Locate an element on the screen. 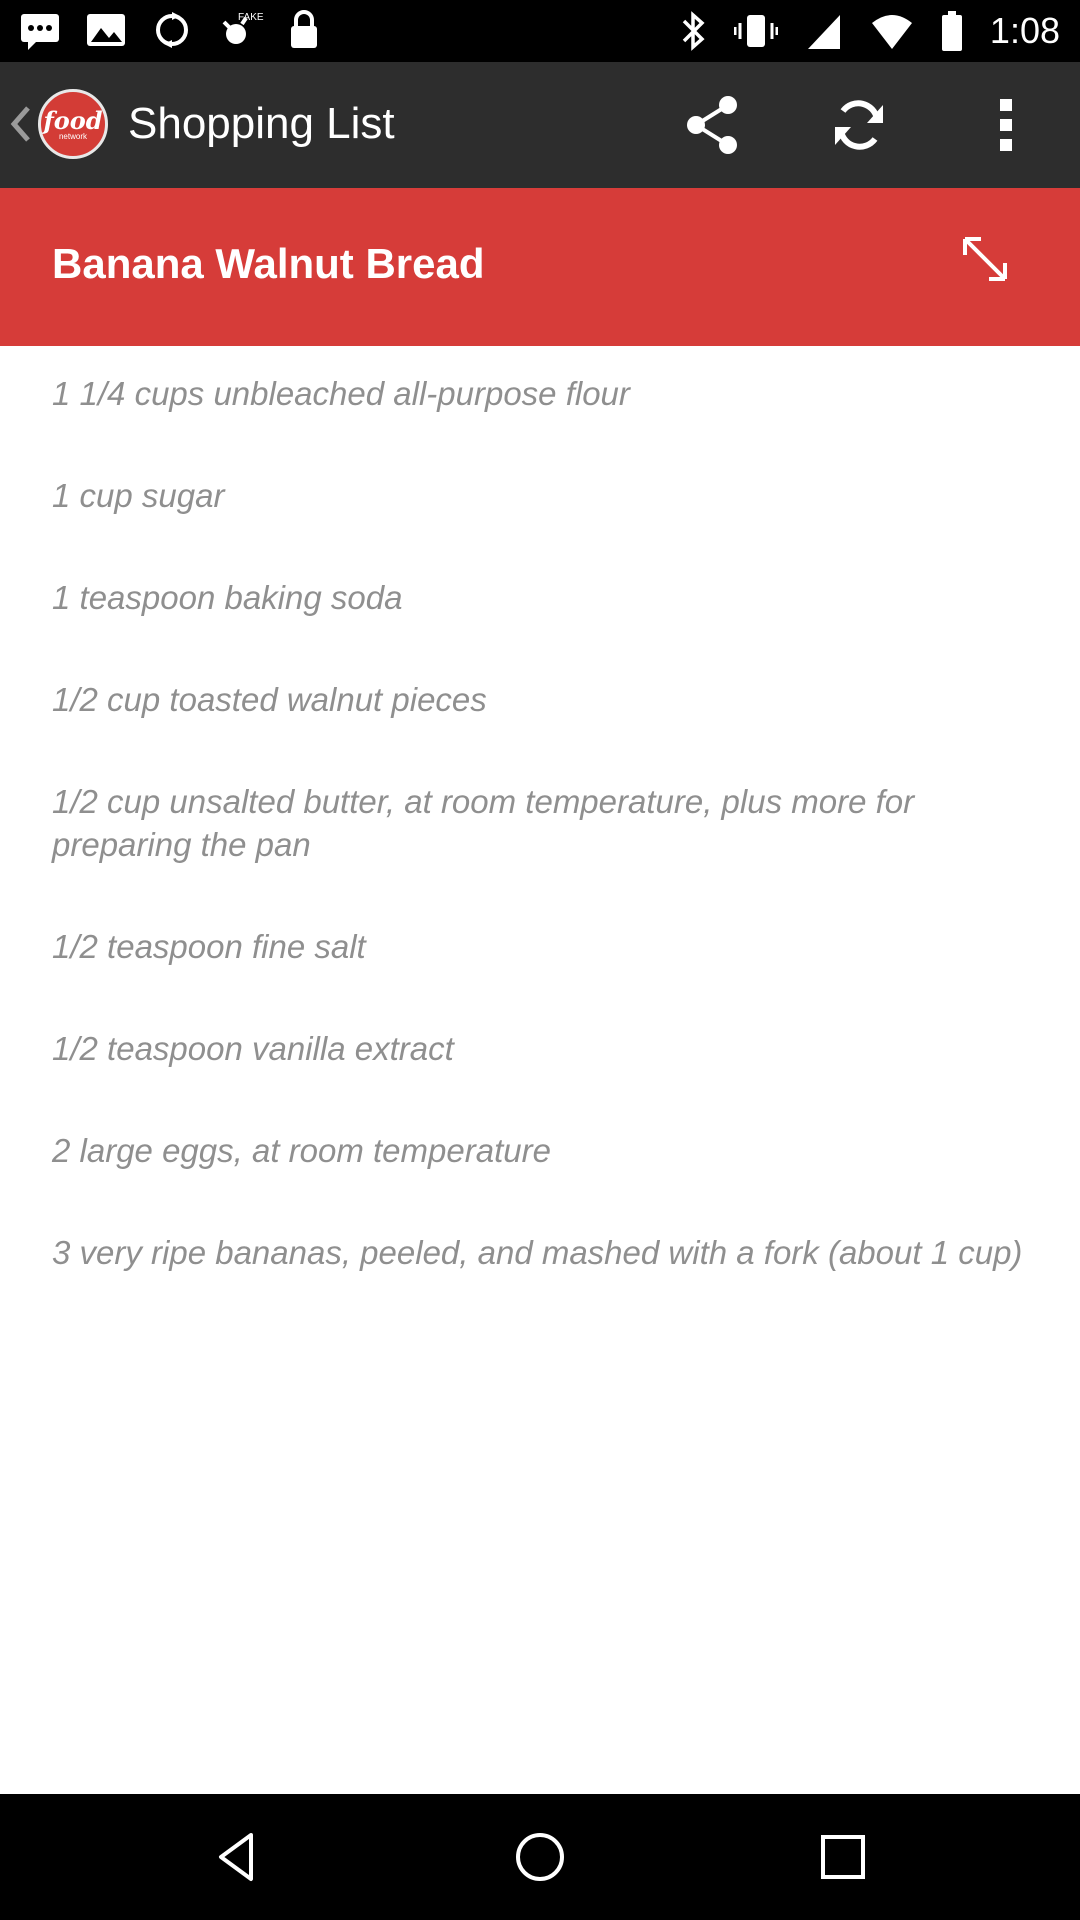  share-icon is located at coordinates (712, 125).